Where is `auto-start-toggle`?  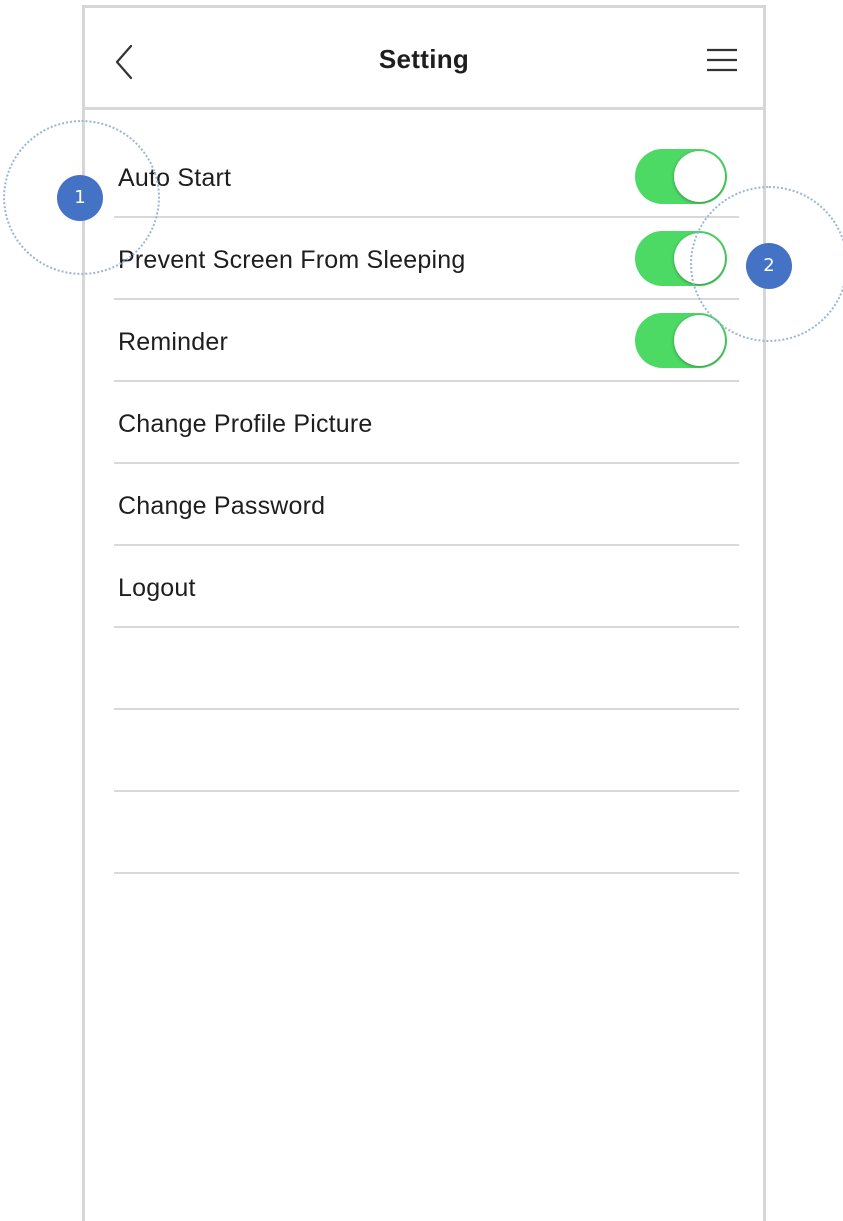 auto-start-toggle is located at coordinates (681, 176).